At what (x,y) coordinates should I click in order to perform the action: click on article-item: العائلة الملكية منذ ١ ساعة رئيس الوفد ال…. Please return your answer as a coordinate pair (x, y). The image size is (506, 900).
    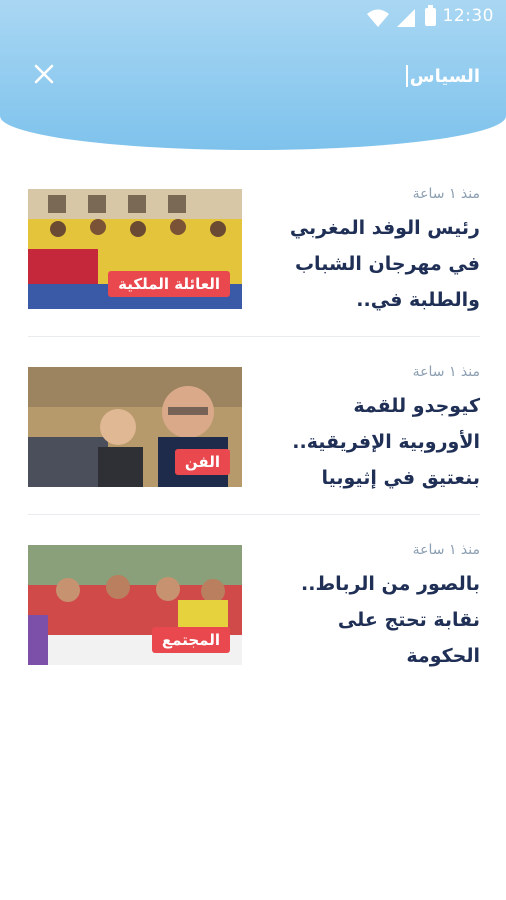
    Looking at the image, I should click on (254, 248).